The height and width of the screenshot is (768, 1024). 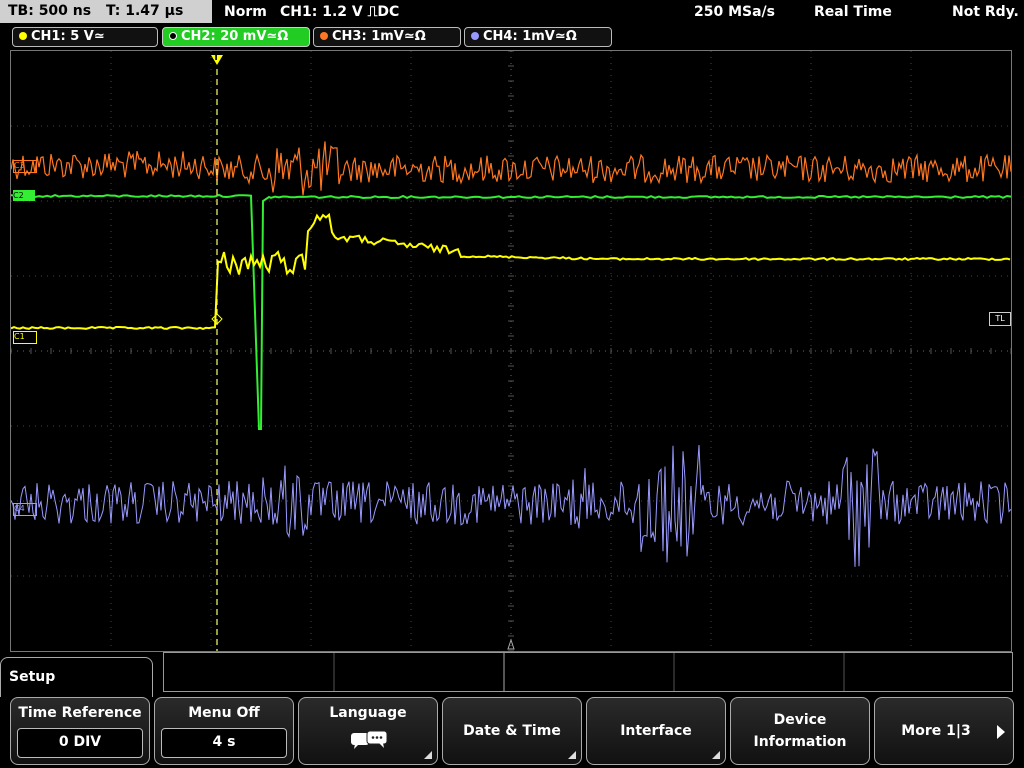 What do you see at coordinates (80, 713) in the screenshot?
I see `time-reference-label: Time Reference` at bounding box center [80, 713].